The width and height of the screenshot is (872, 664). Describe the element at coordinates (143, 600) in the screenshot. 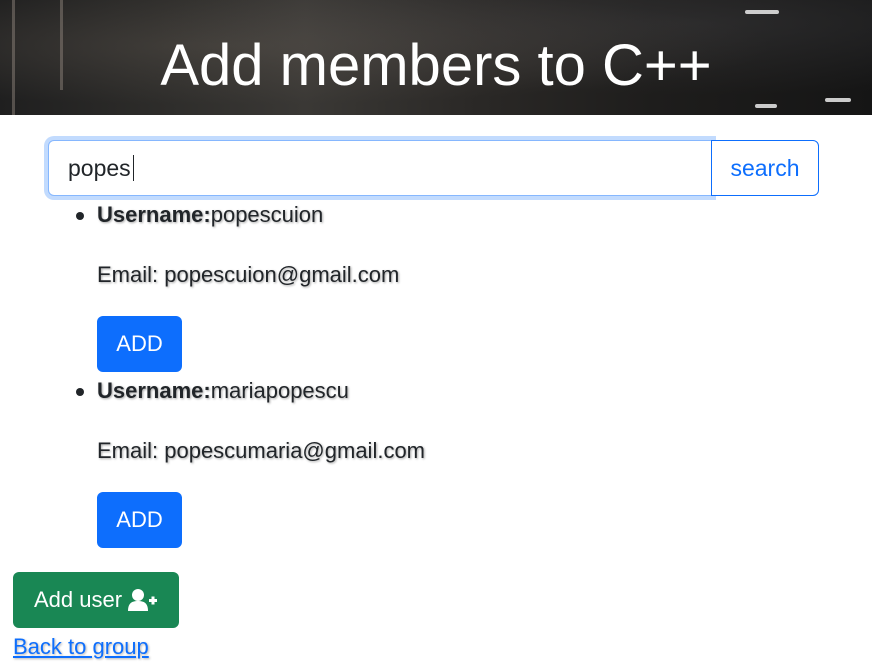

I see `user-plus-icon` at that location.